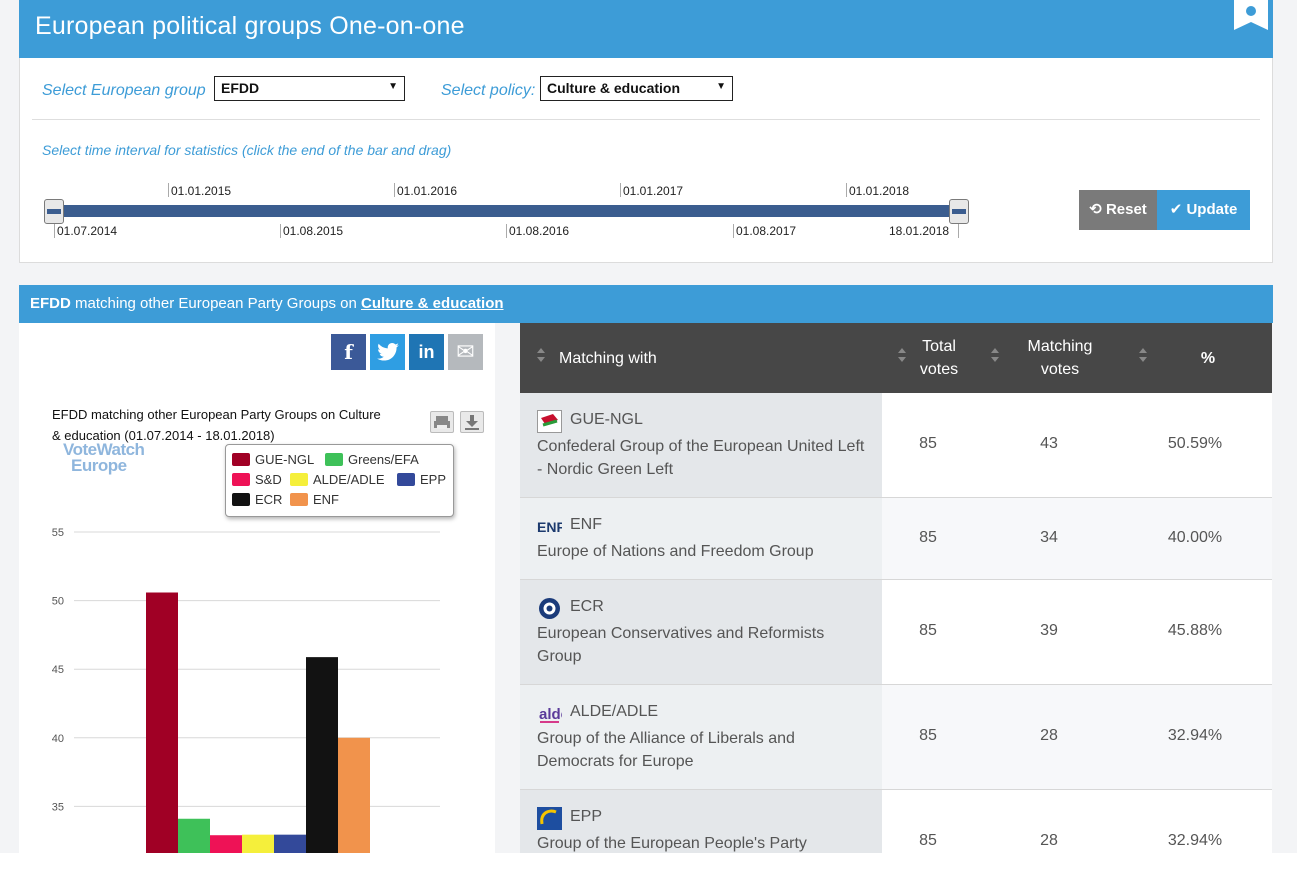 The height and width of the screenshot is (893, 1297). I want to click on bar-gue-ngl, so click(162, 722).